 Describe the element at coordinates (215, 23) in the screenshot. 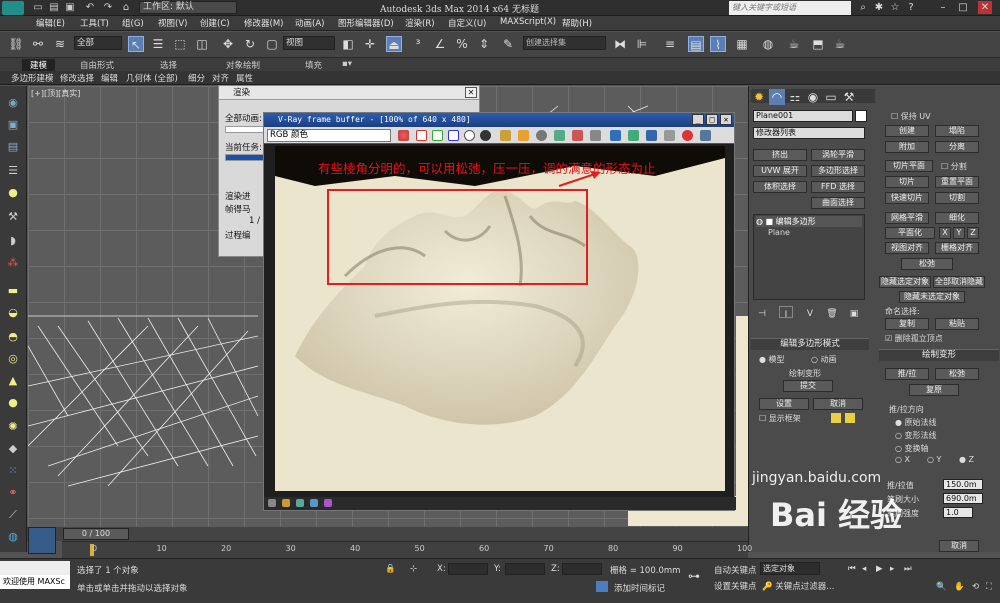

I see `menu-create: 创建(C)` at that location.